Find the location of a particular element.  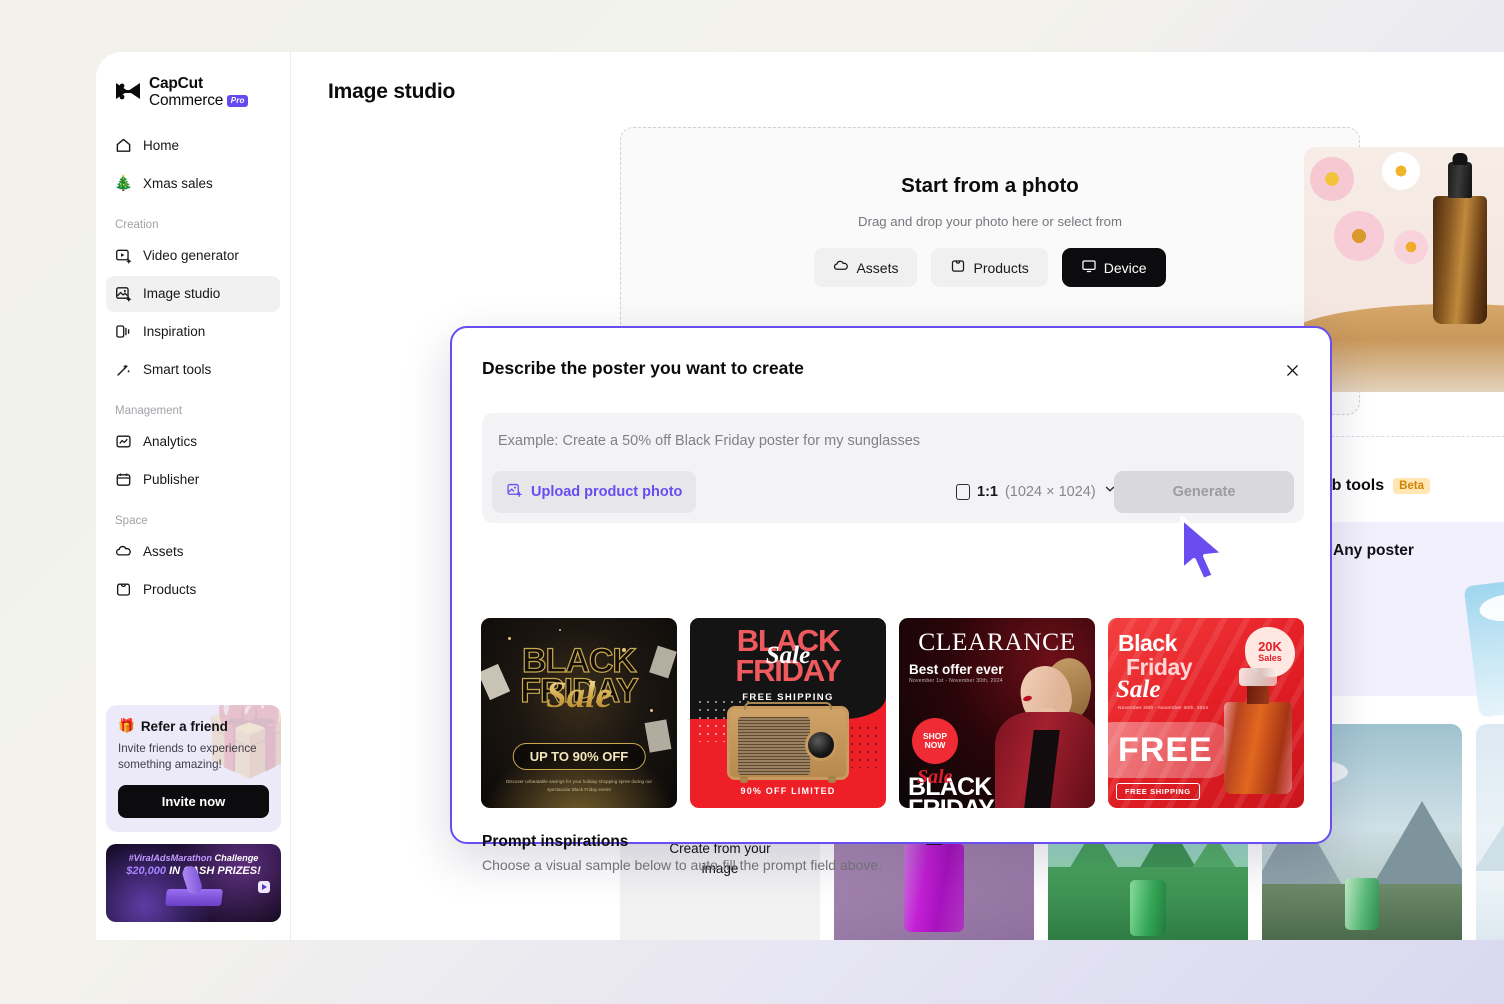

poster-free-text: FREE is located at coordinates (1165, 750).